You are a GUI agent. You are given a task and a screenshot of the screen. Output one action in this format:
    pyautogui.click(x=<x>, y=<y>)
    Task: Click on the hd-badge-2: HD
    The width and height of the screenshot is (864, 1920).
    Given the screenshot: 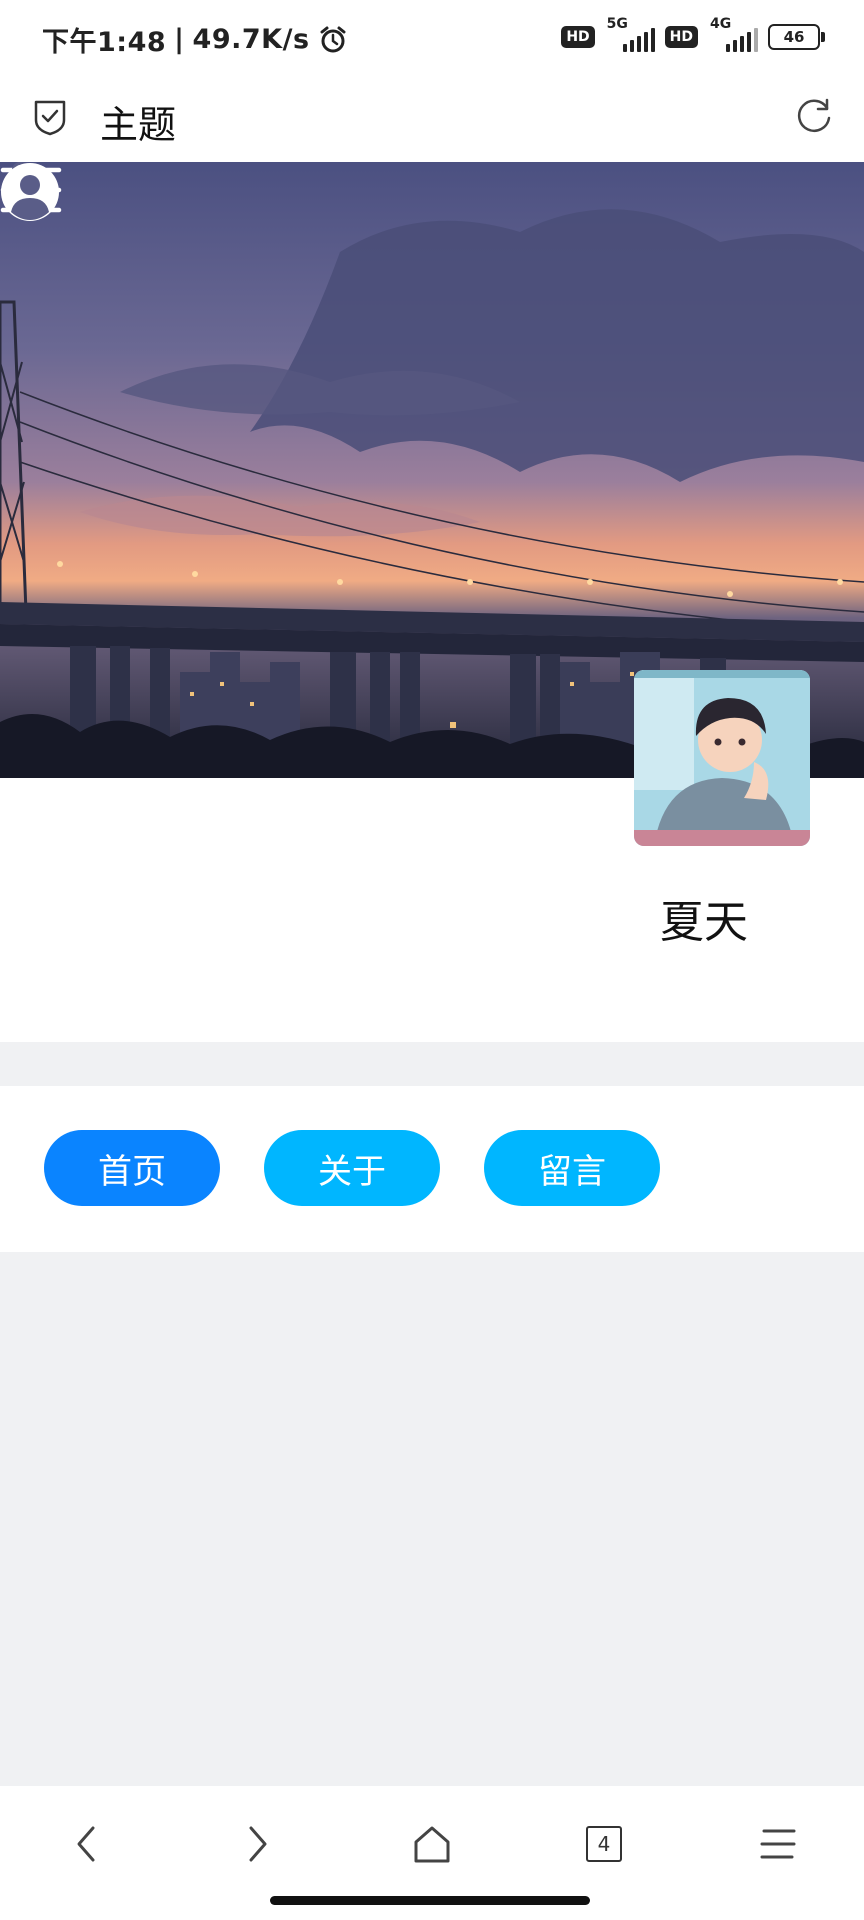 What is the action you would take?
    pyautogui.click(x=681, y=37)
    